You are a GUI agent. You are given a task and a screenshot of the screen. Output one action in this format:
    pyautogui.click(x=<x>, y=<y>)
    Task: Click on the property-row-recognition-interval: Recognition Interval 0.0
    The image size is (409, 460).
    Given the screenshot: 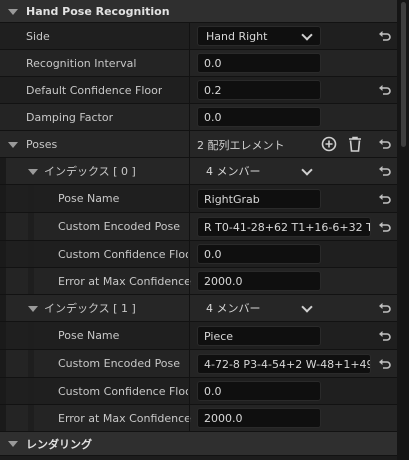 What is the action you would take?
    pyautogui.click(x=198, y=63)
    